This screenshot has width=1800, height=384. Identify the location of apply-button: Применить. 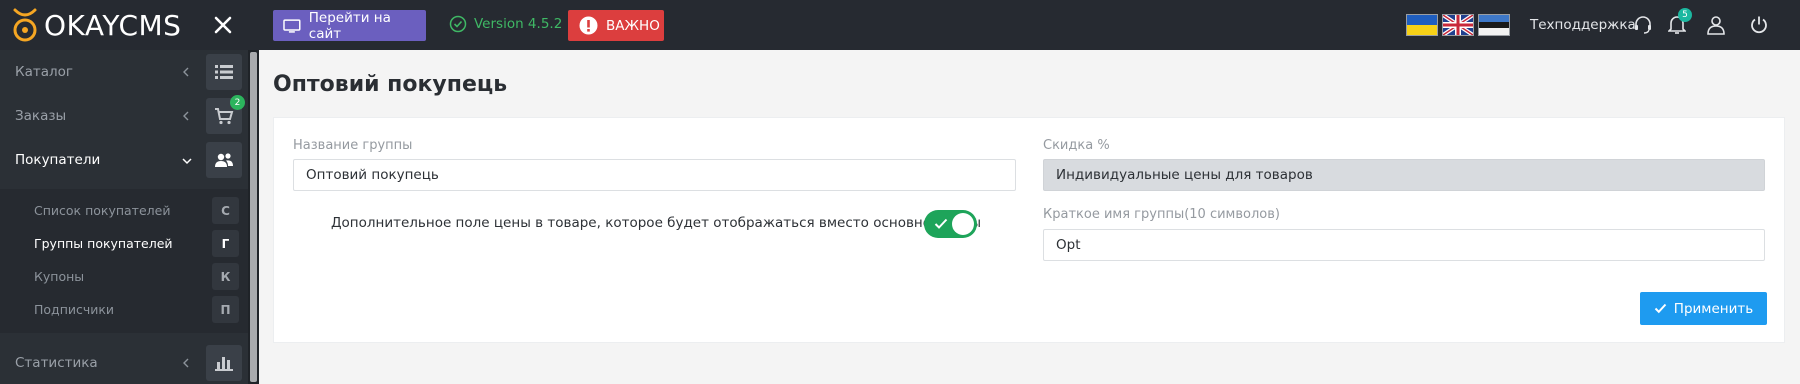
(1703, 308).